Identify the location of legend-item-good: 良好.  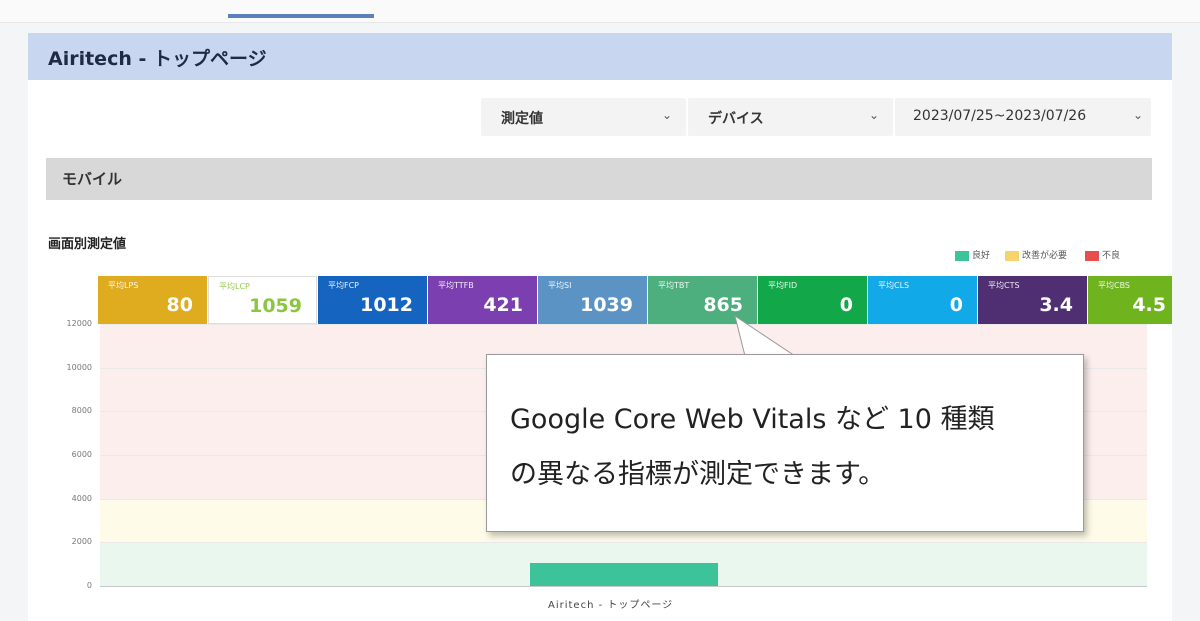
(972, 255).